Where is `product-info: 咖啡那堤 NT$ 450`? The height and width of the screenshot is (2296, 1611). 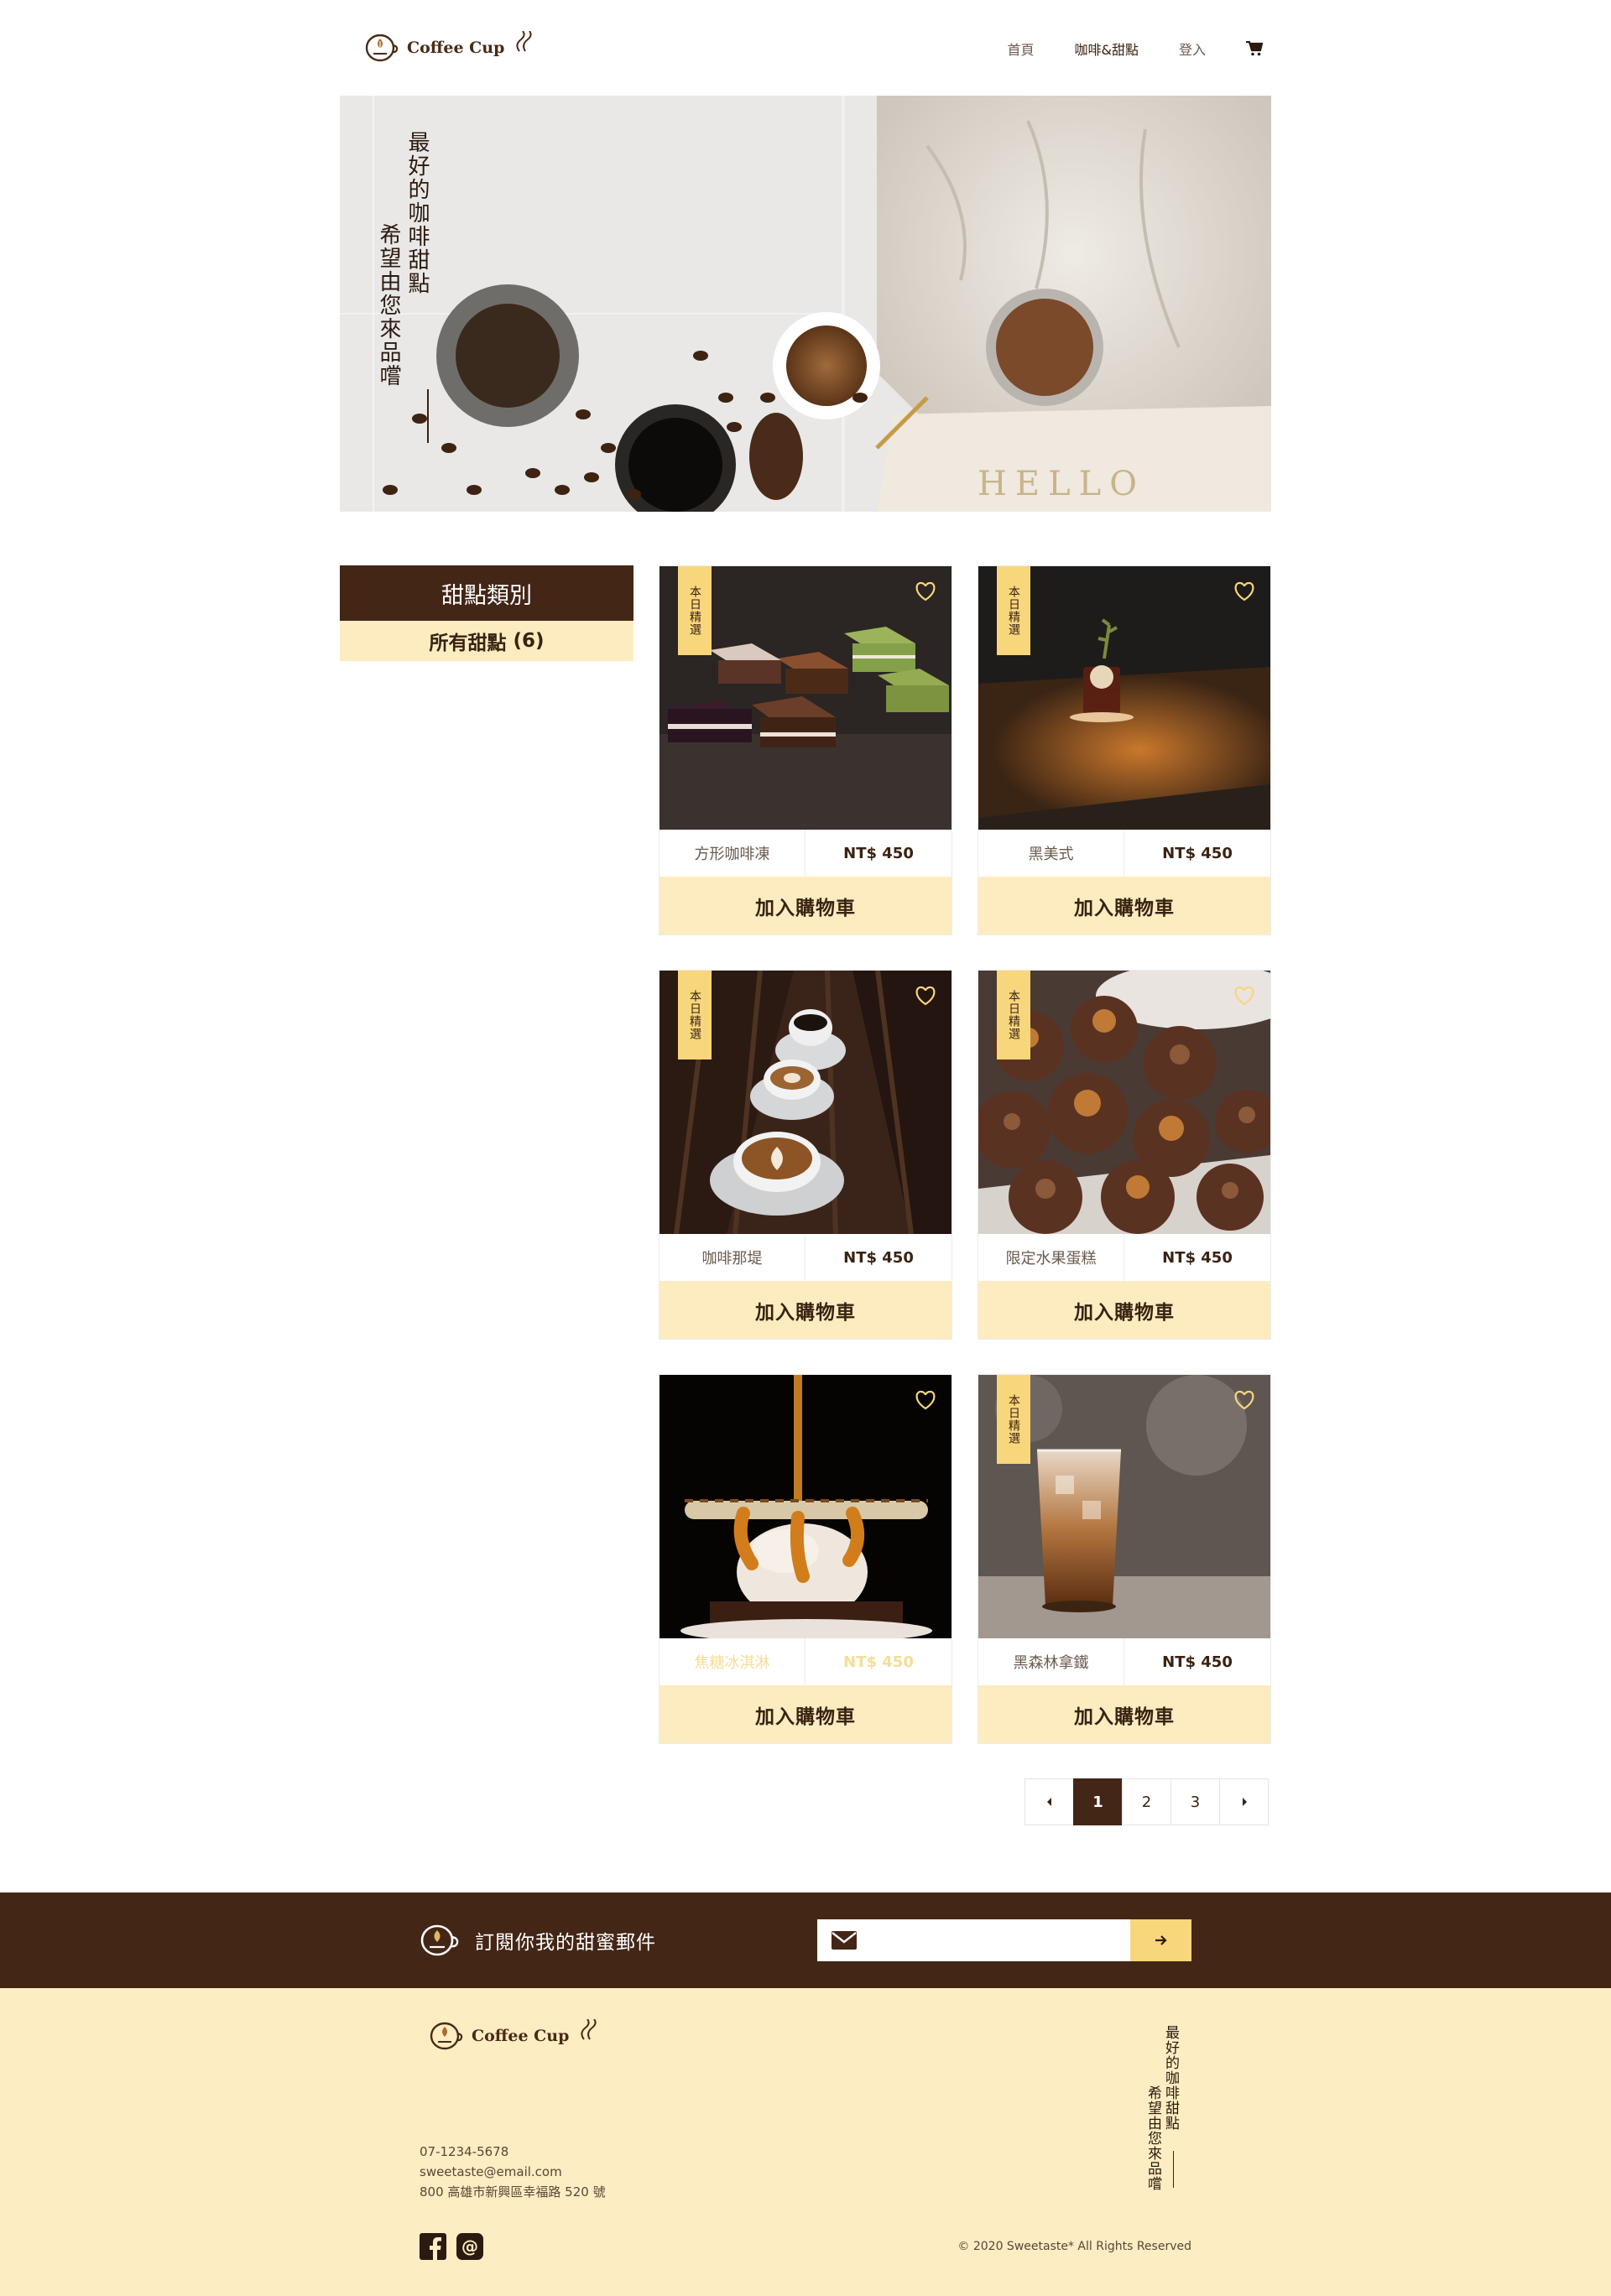
product-info: 咖啡那堤 NT$ 450 is located at coordinates (806, 1257).